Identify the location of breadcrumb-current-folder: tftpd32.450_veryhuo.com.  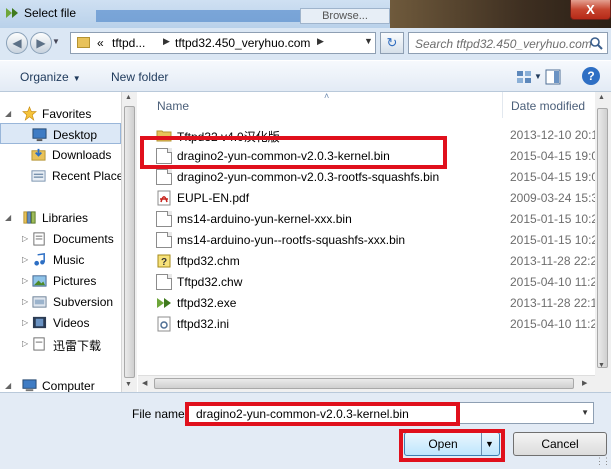
(242, 43).